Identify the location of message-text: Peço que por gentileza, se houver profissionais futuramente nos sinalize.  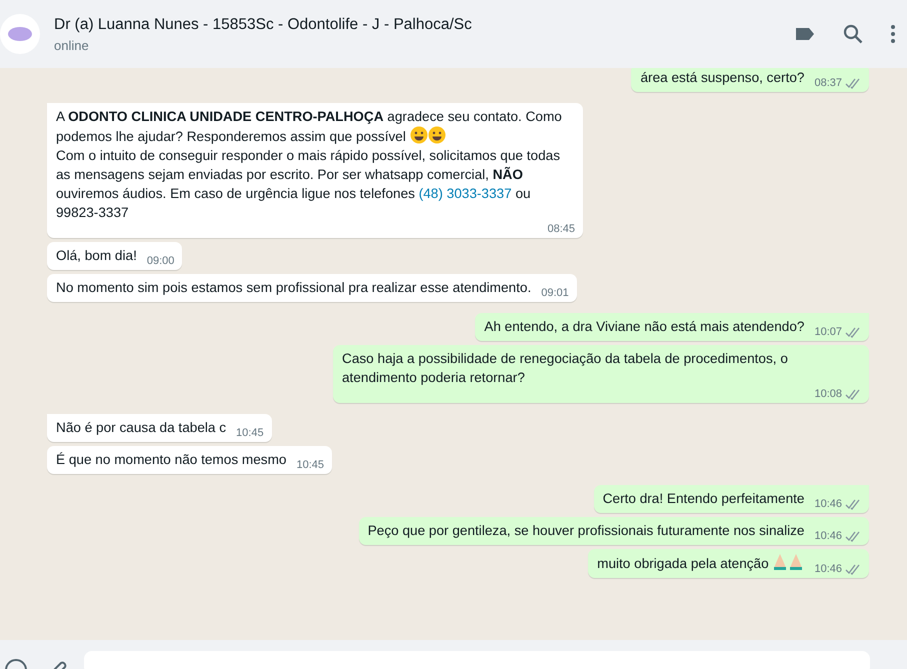
(586, 531).